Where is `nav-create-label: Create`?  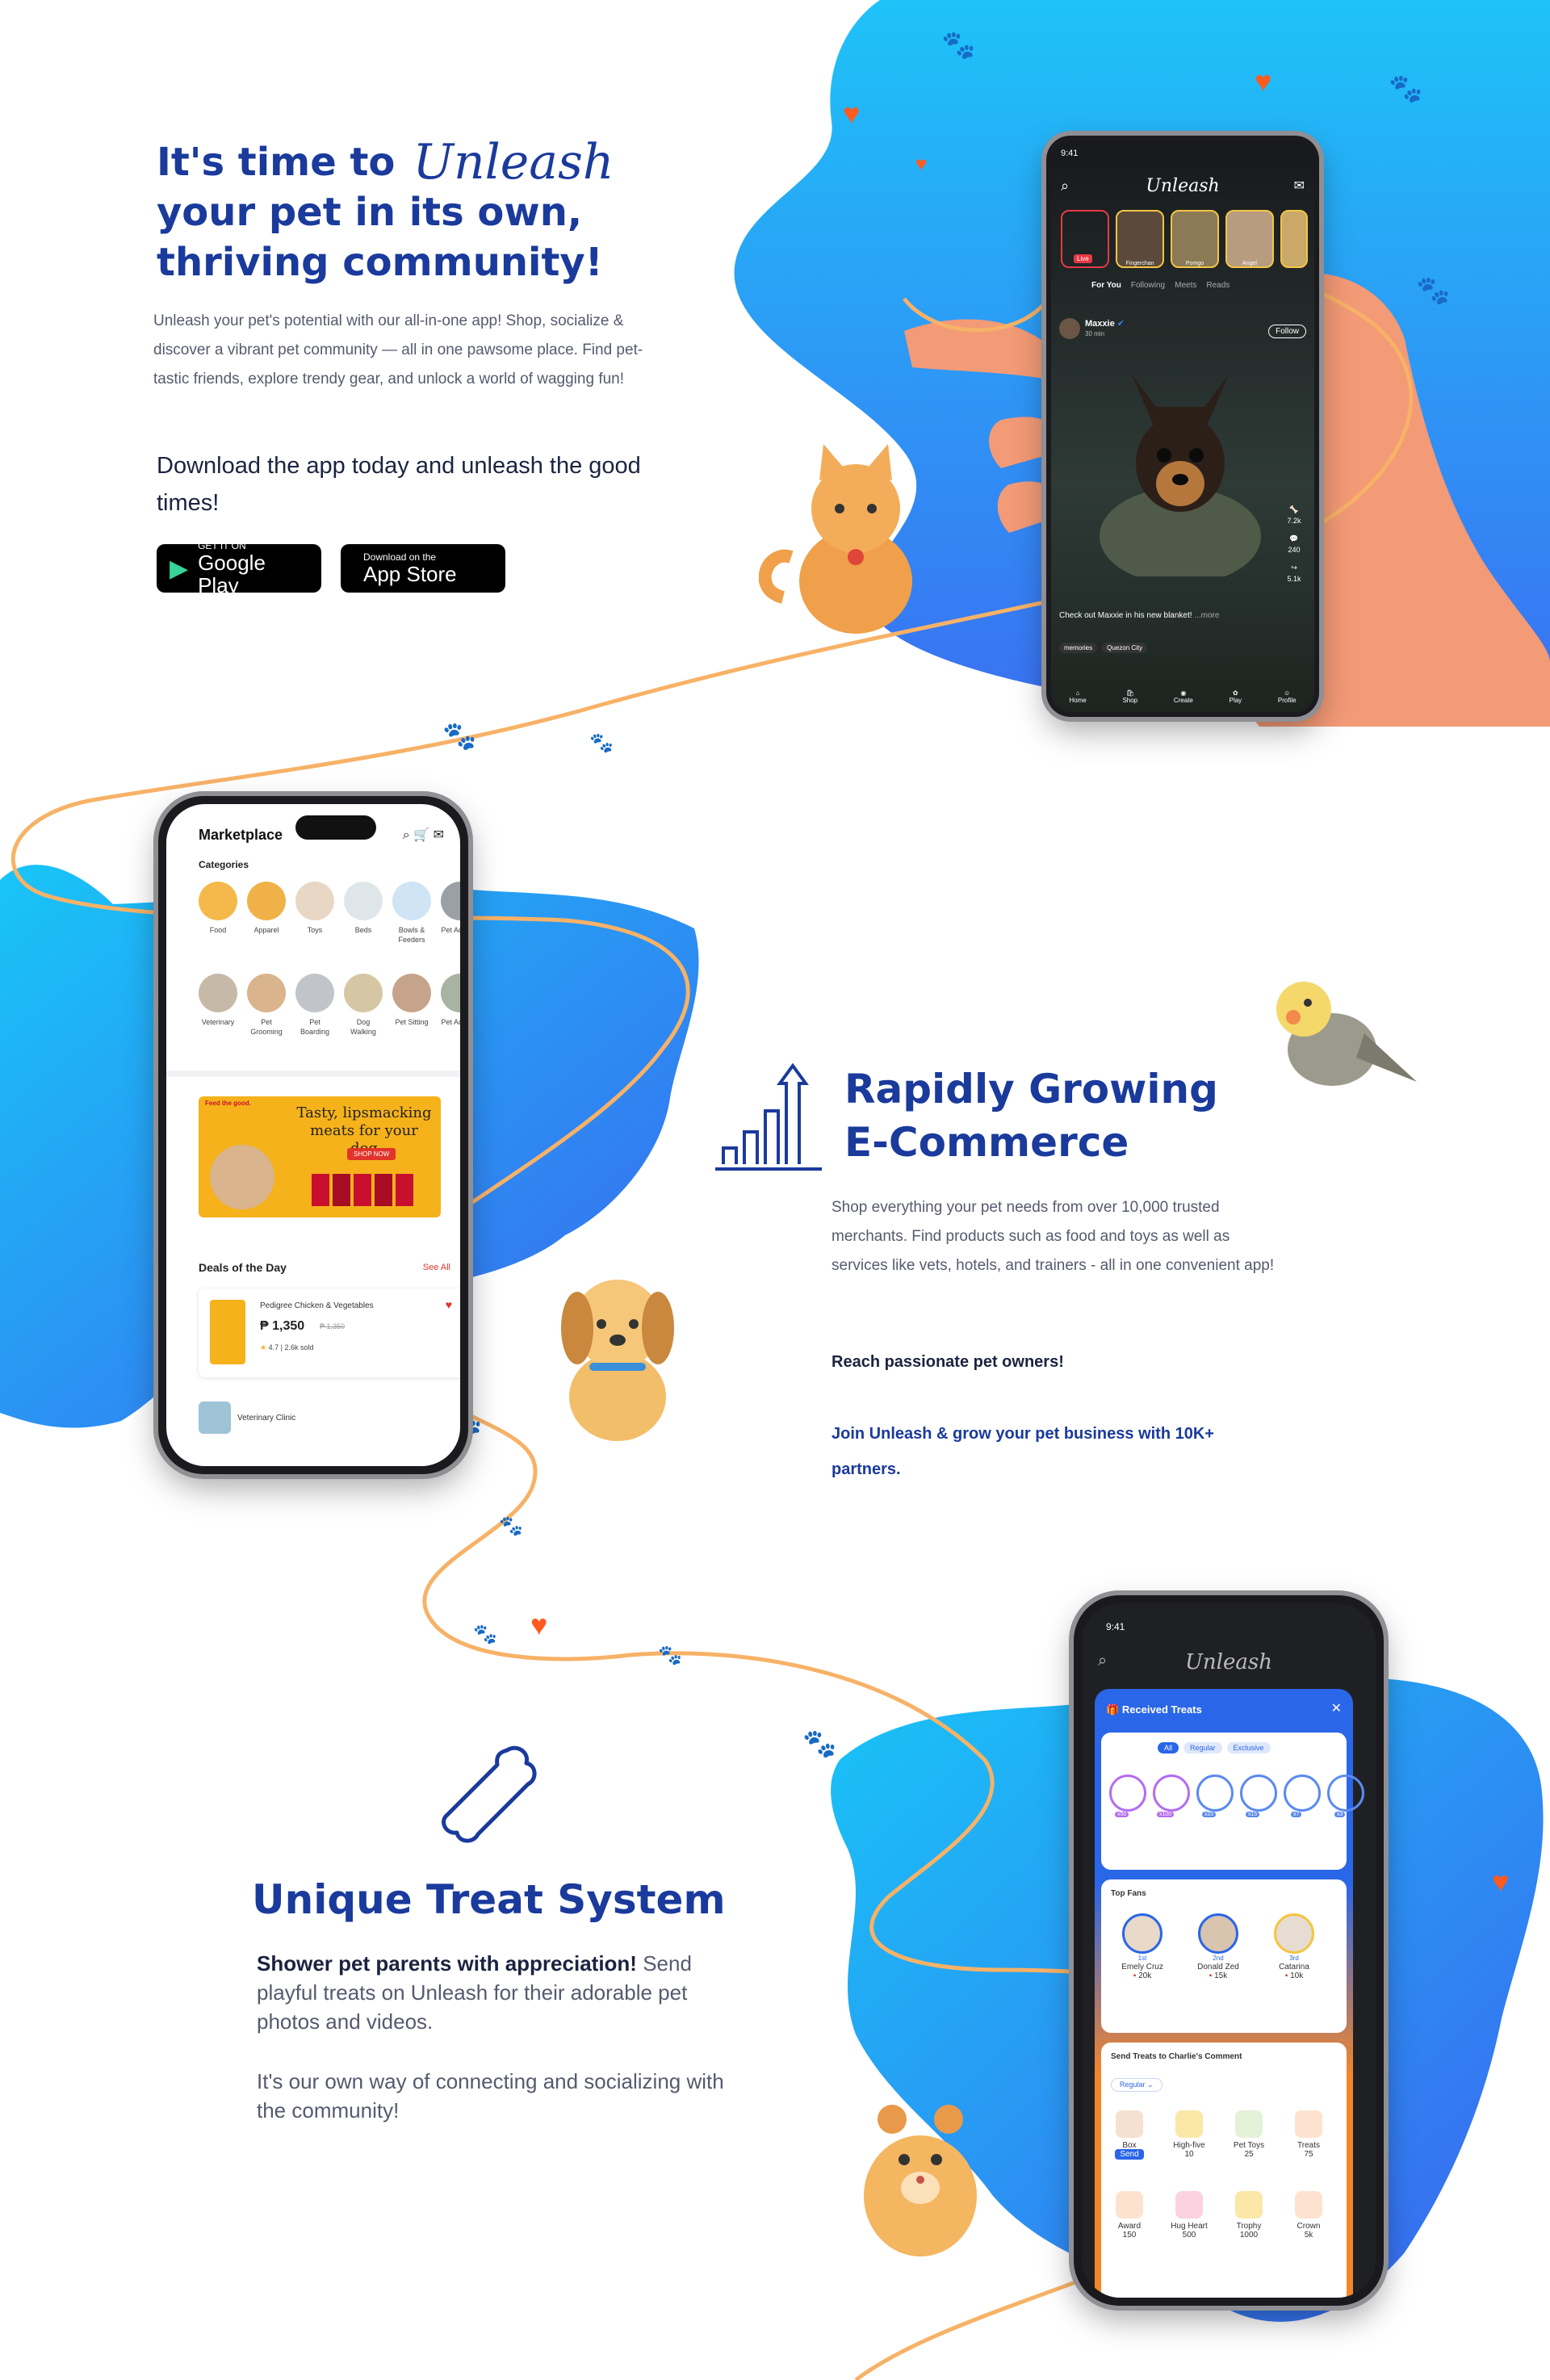 nav-create-label: Create is located at coordinates (1183, 700).